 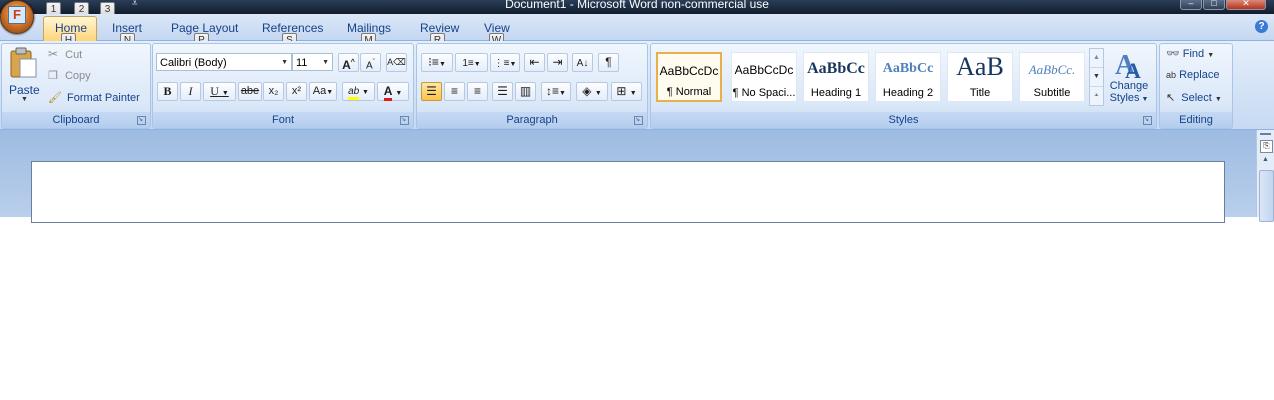 I want to click on close-icon: ✕, so click(x=1246, y=4).